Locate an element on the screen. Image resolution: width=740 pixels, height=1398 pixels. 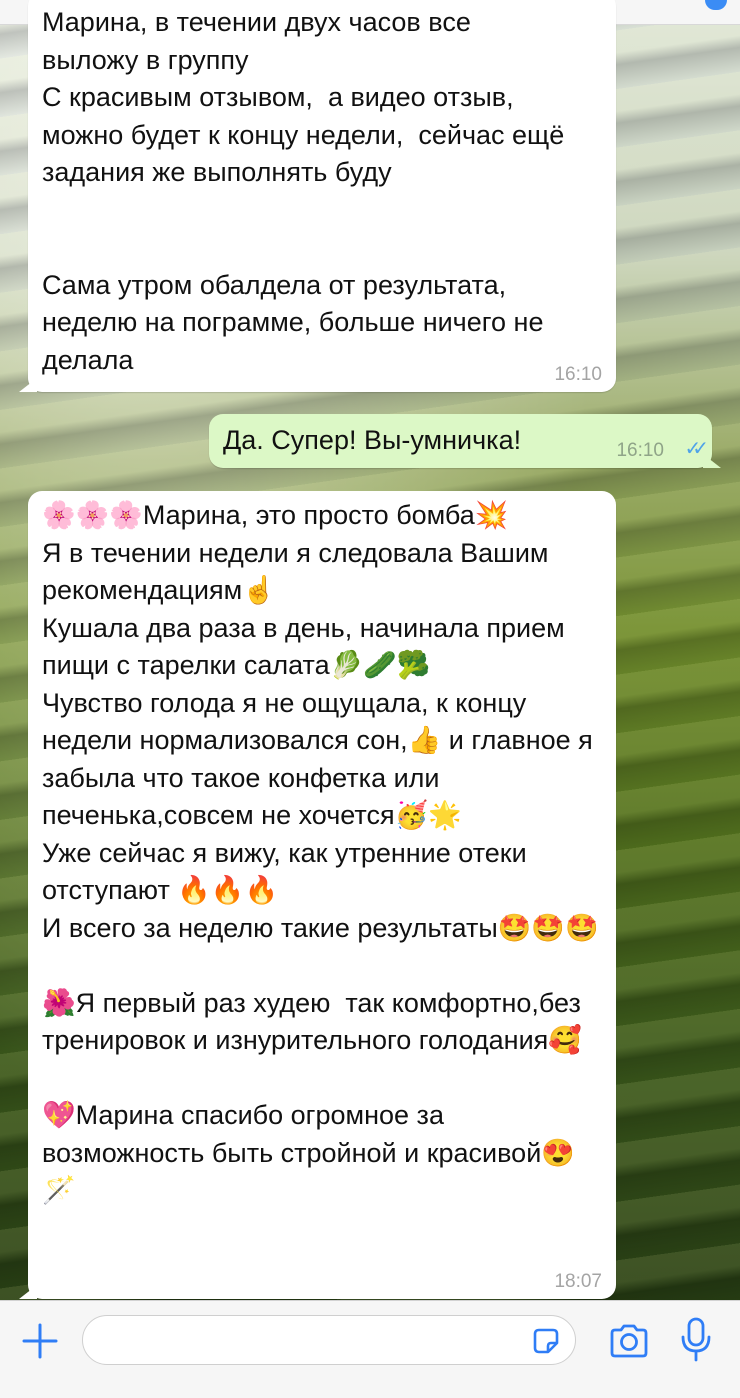
camera-button is located at coordinates (629, 1341).